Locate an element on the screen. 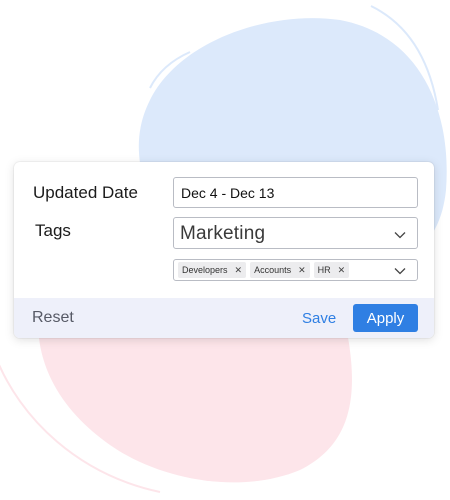 This screenshot has height=500, width=450. tags-dropdown: Marketing is located at coordinates (295, 233).